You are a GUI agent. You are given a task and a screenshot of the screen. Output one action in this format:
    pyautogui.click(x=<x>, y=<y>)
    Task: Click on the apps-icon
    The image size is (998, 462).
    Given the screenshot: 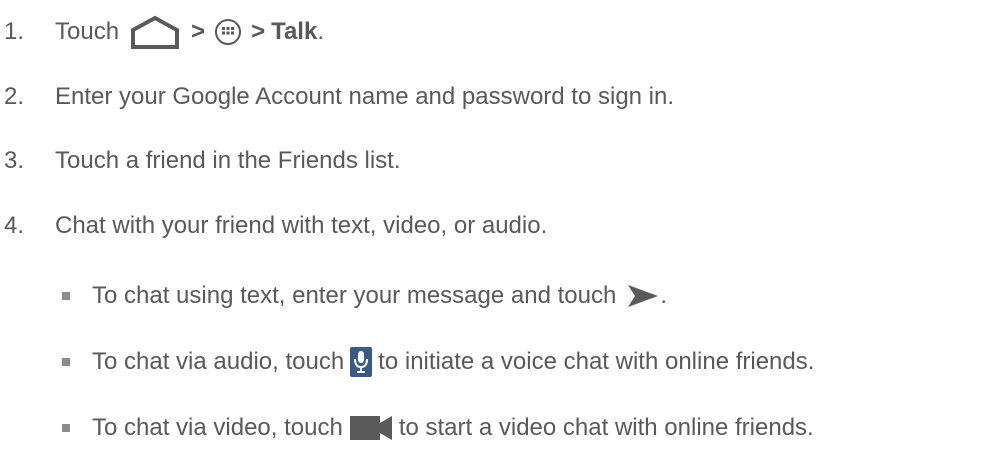 What is the action you would take?
    pyautogui.click(x=228, y=32)
    